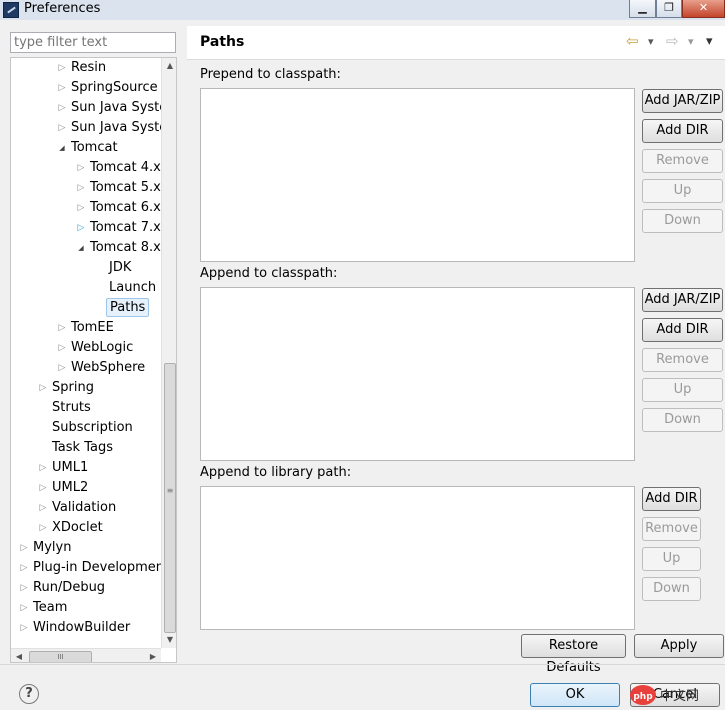 The height and width of the screenshot is (710, 725). I want to click on apply-button: Apply, so click(679, 646).